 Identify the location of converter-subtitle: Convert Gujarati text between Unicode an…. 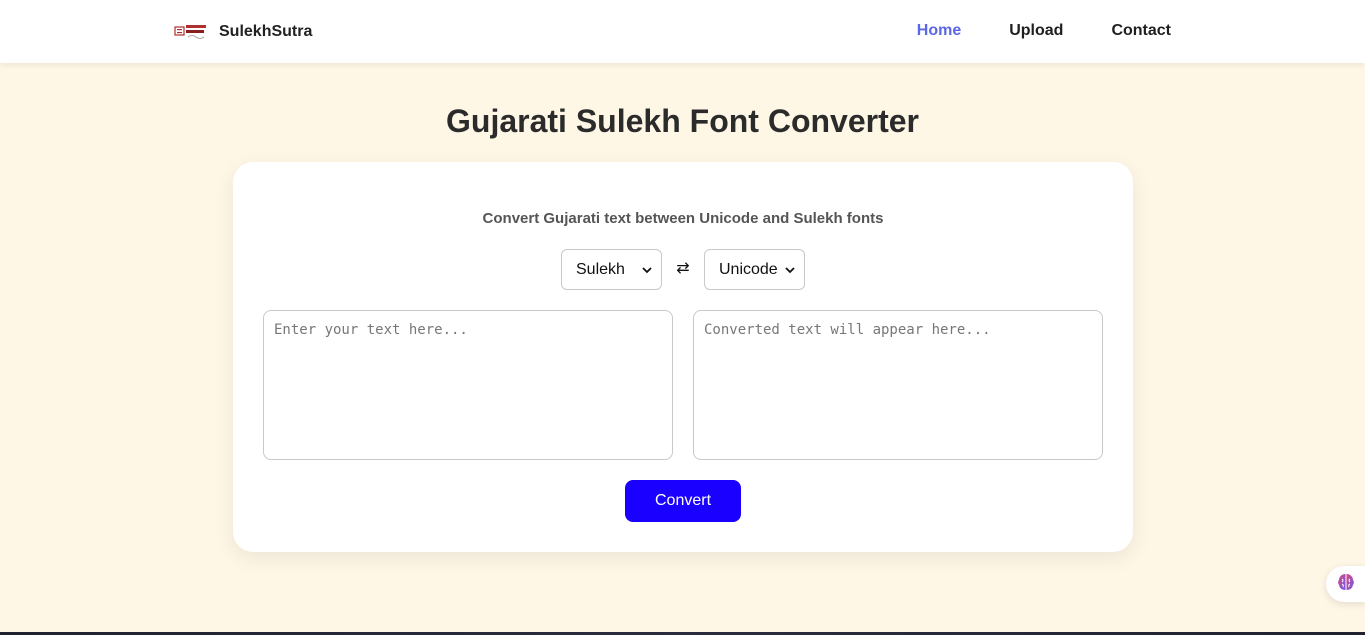
(683, 218).